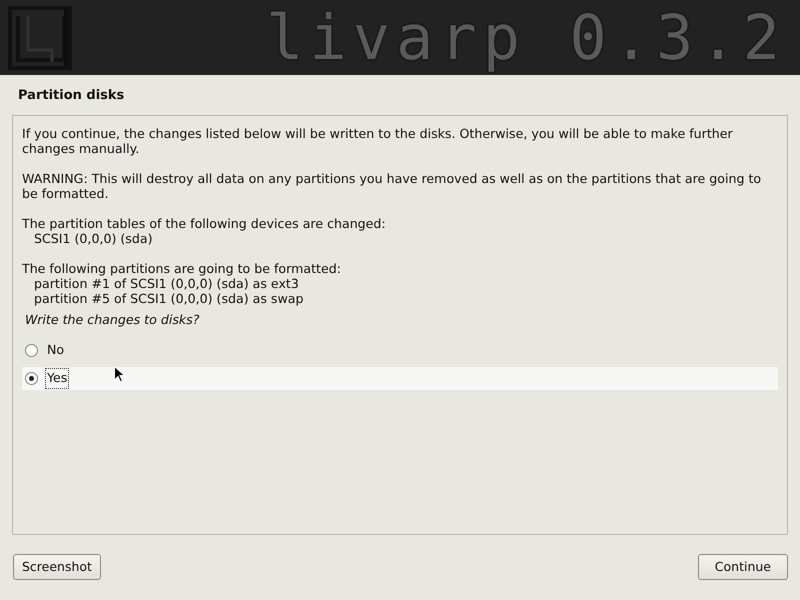  What do you see at coordinates (72, 96) in the screenshot?
I see `page-title: Partition disks` at bounding box center [72, 96].